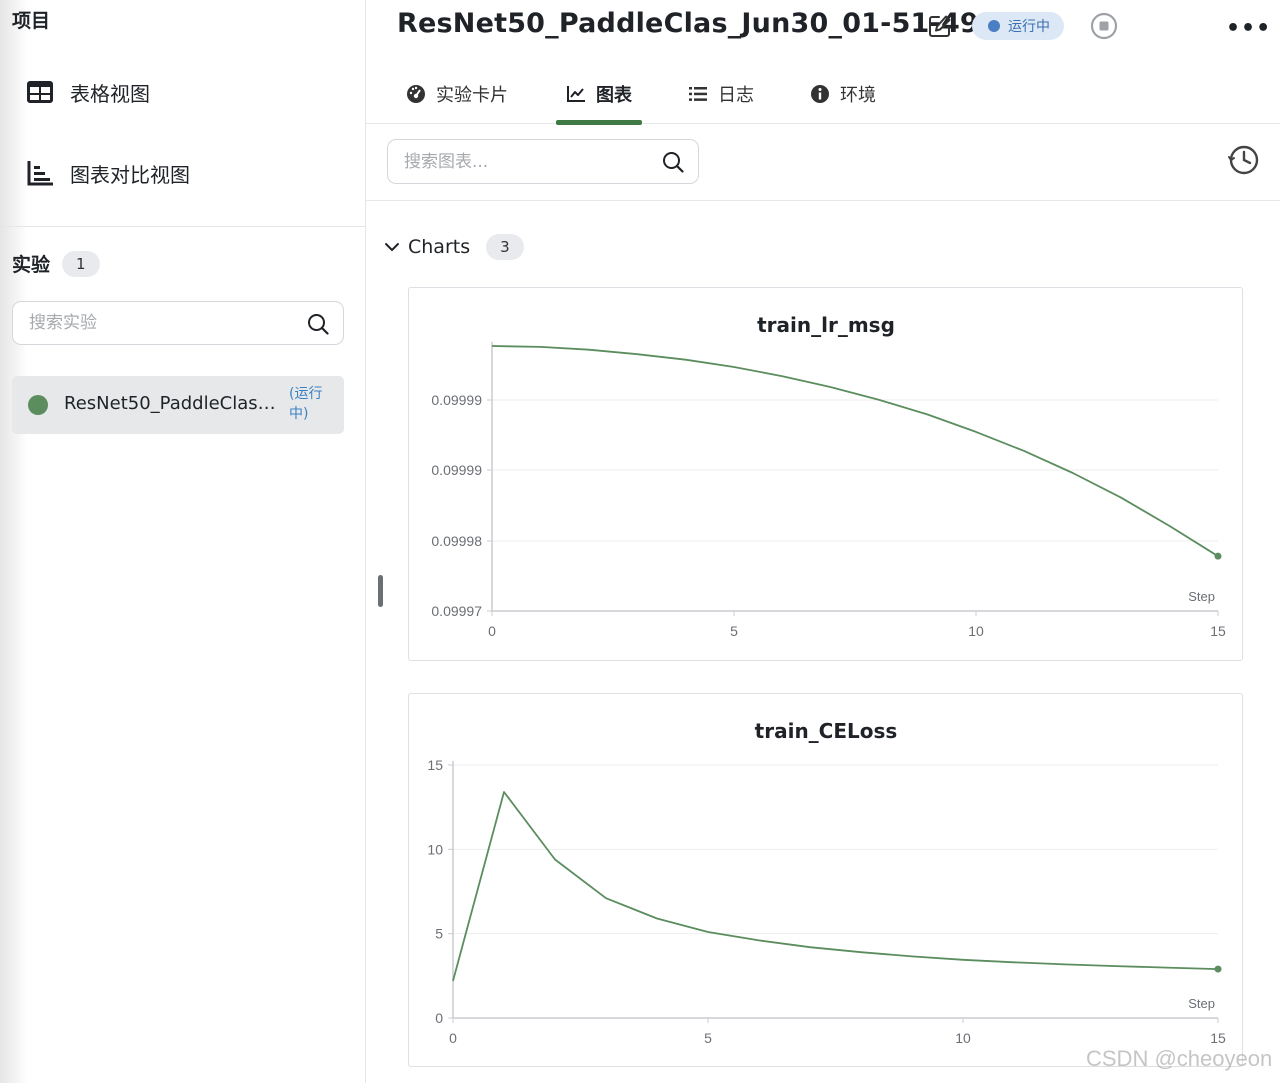 The width and height of the screenshot is (1280, 1083). I want to click on run-status-badge: 运行中, so click(1018, 26).